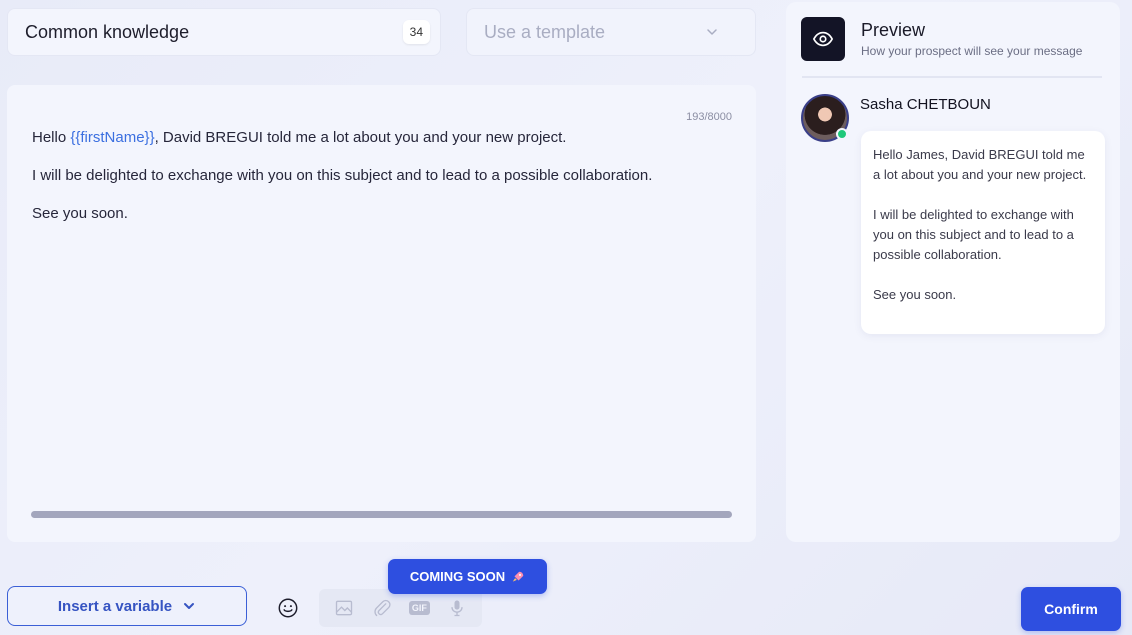  I want to click on coming-soon-label: COMING SOON, so click(457, 576).